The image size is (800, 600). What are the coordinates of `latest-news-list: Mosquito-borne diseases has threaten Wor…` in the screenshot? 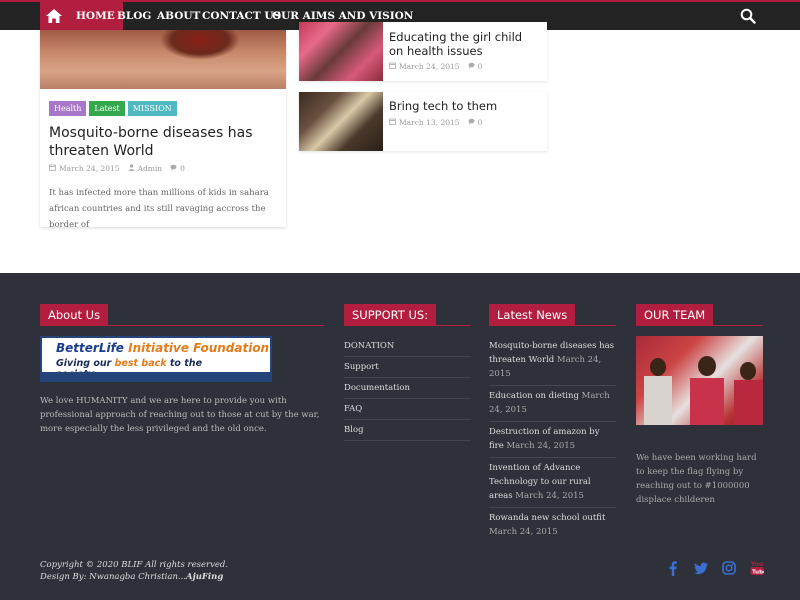 It's located at (552, 439).